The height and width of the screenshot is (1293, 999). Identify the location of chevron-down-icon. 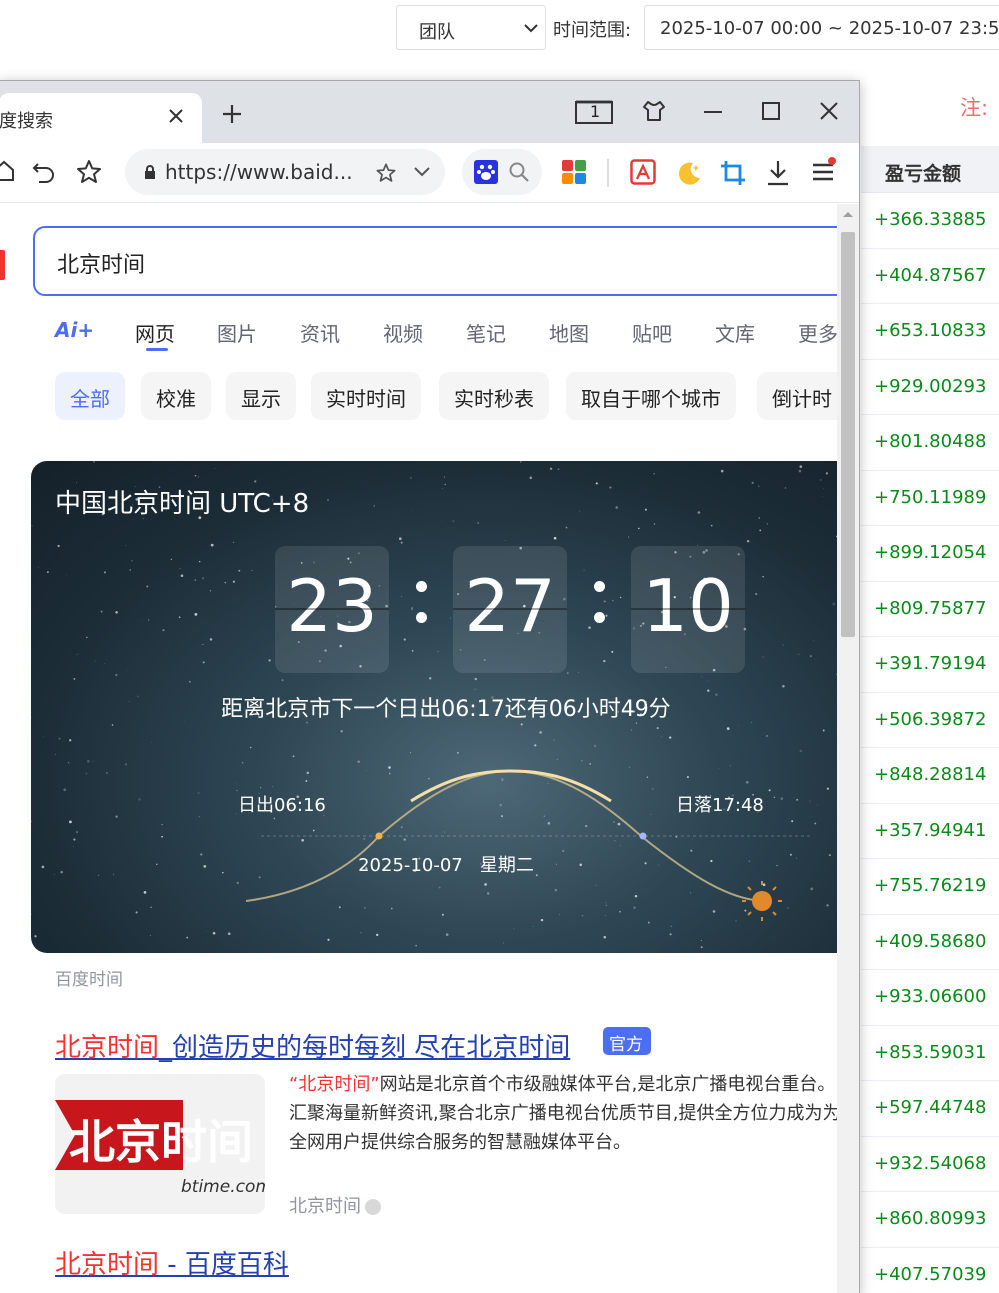
(531, 28).